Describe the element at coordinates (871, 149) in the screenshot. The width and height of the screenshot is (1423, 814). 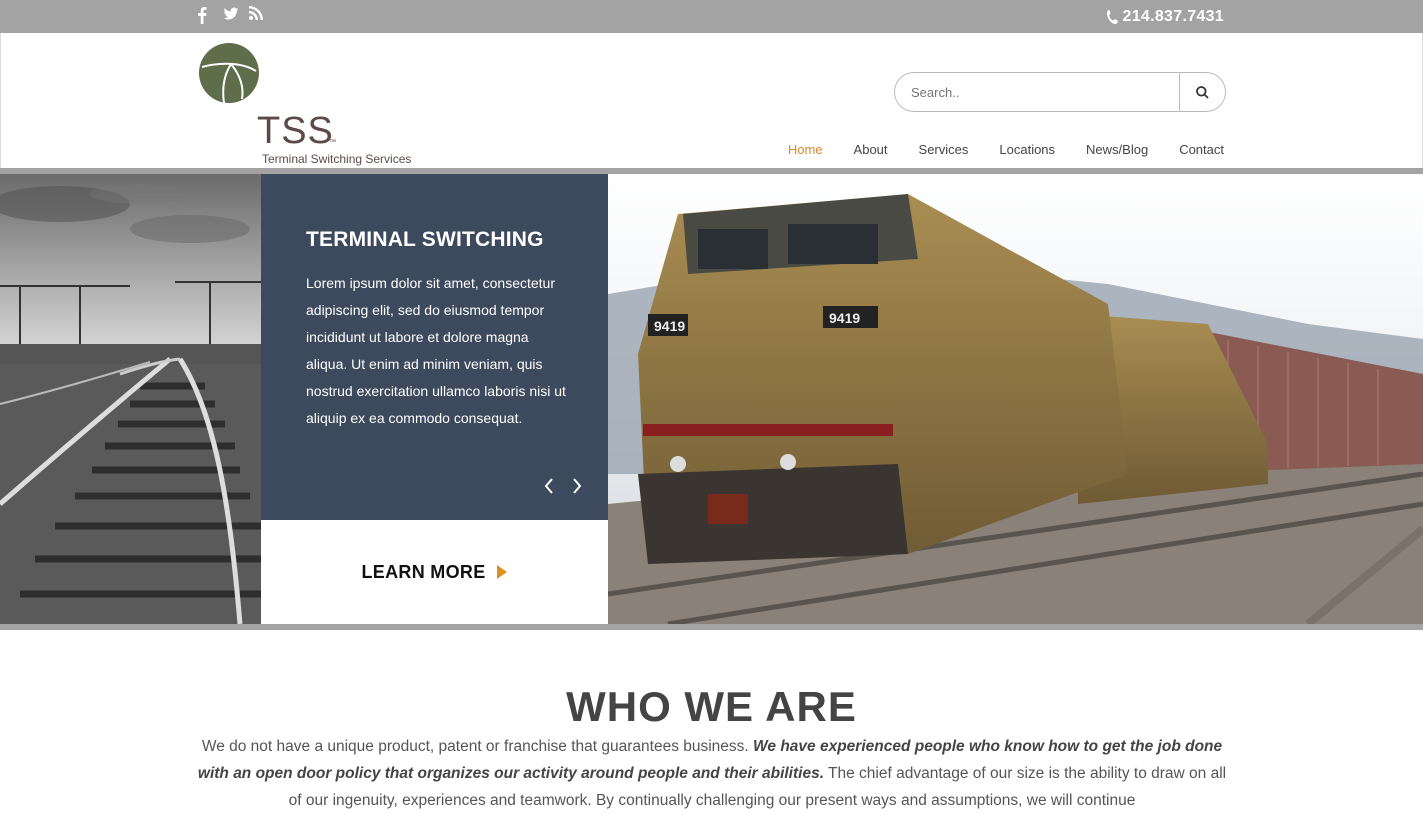
I see `nav-item-about: About` at that location.